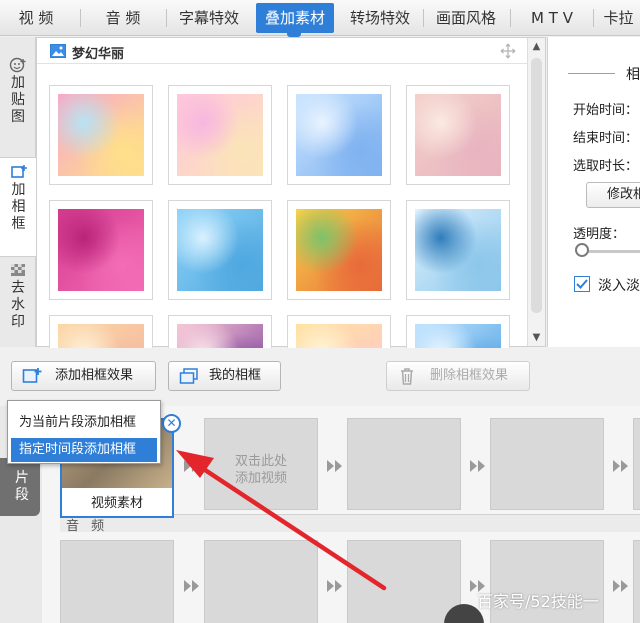 This screenshot has width=640, height=623. What do you see at coordinates (552, 18) in the screenshot?
I see `tab-mtv: M T V` at bounding box center [552, 18].